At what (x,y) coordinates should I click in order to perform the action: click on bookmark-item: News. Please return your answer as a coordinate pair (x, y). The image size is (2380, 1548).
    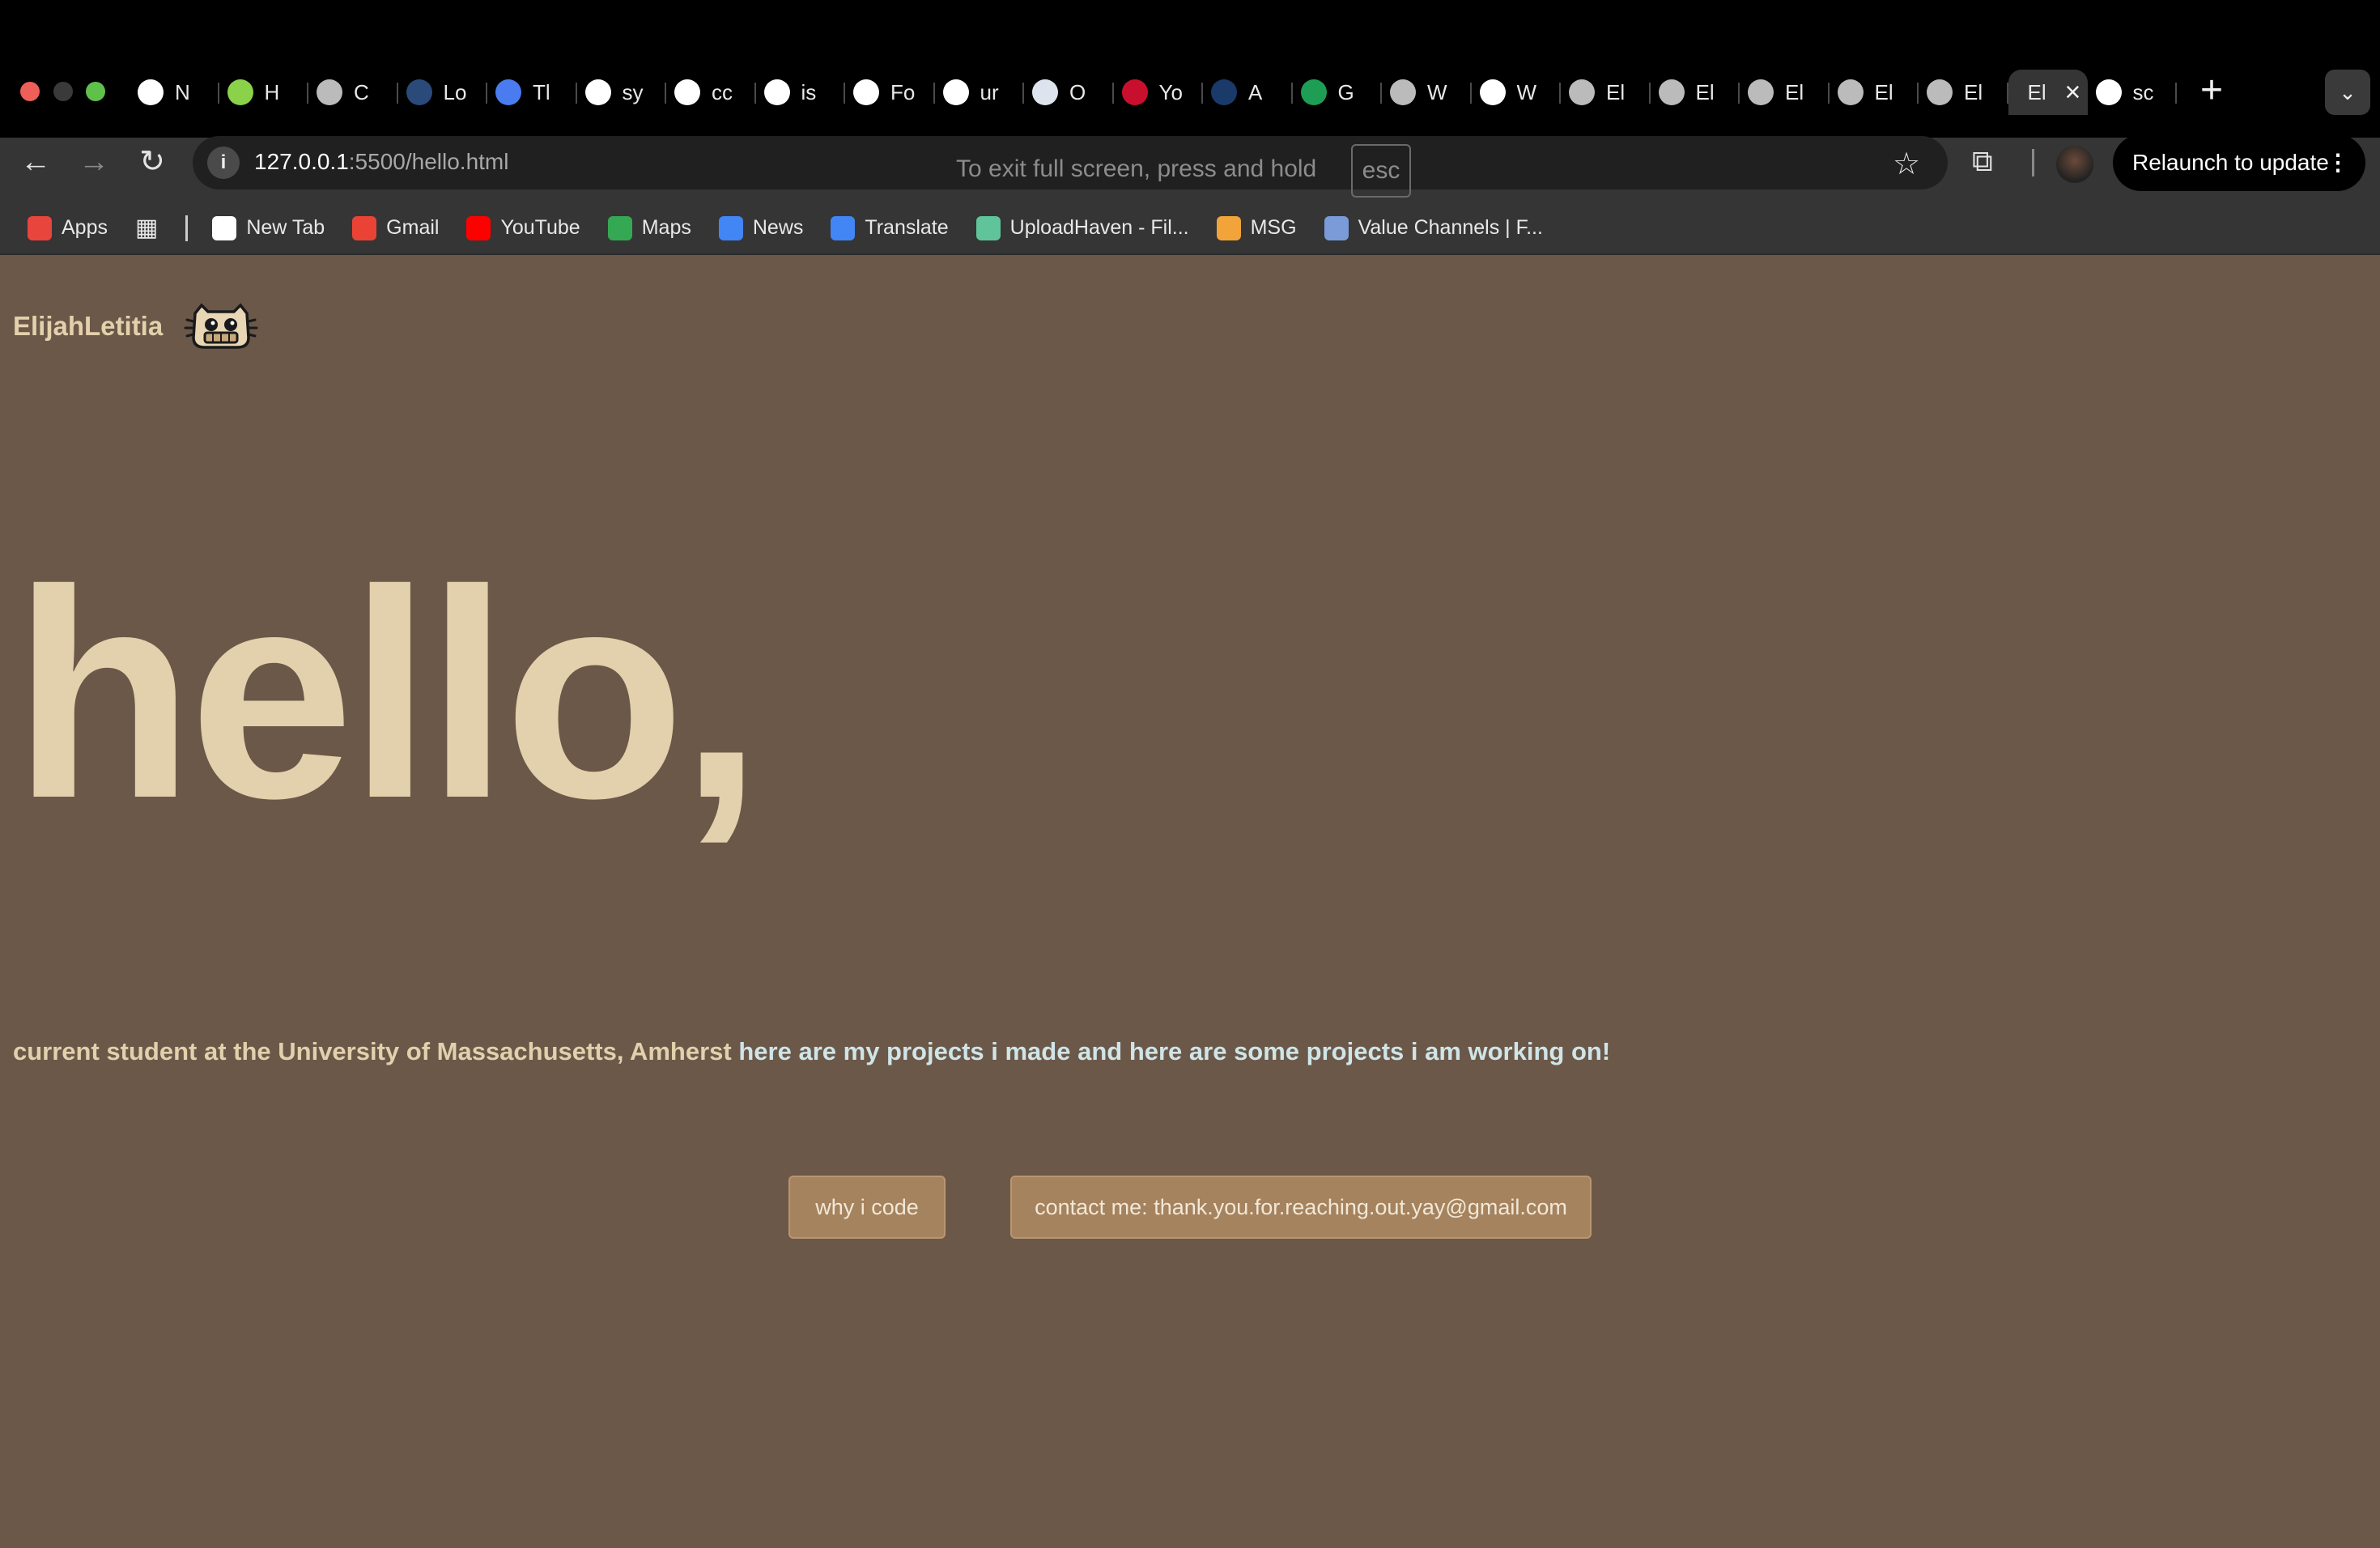
    Looking at the image, I should click on (761, 227).